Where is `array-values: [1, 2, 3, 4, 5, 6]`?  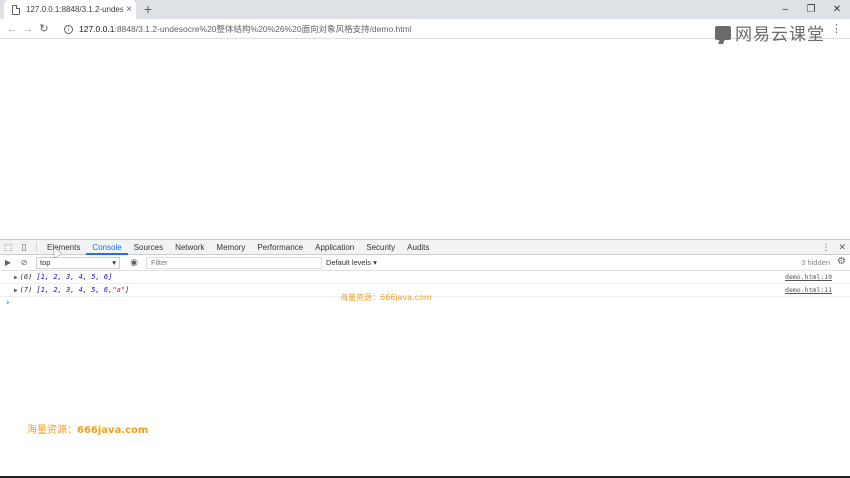 array-values: [1, 2, 3, 4, 5, 6] is located at coordinates (74, 277).